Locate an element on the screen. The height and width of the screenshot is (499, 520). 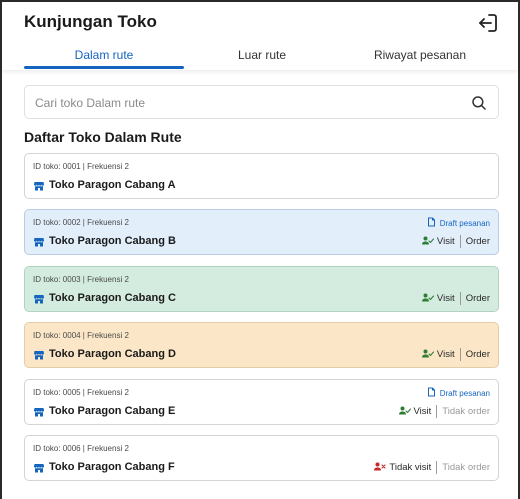
store-name-row: Toko Paragon Cabang F is located at coordinates (104, 467).